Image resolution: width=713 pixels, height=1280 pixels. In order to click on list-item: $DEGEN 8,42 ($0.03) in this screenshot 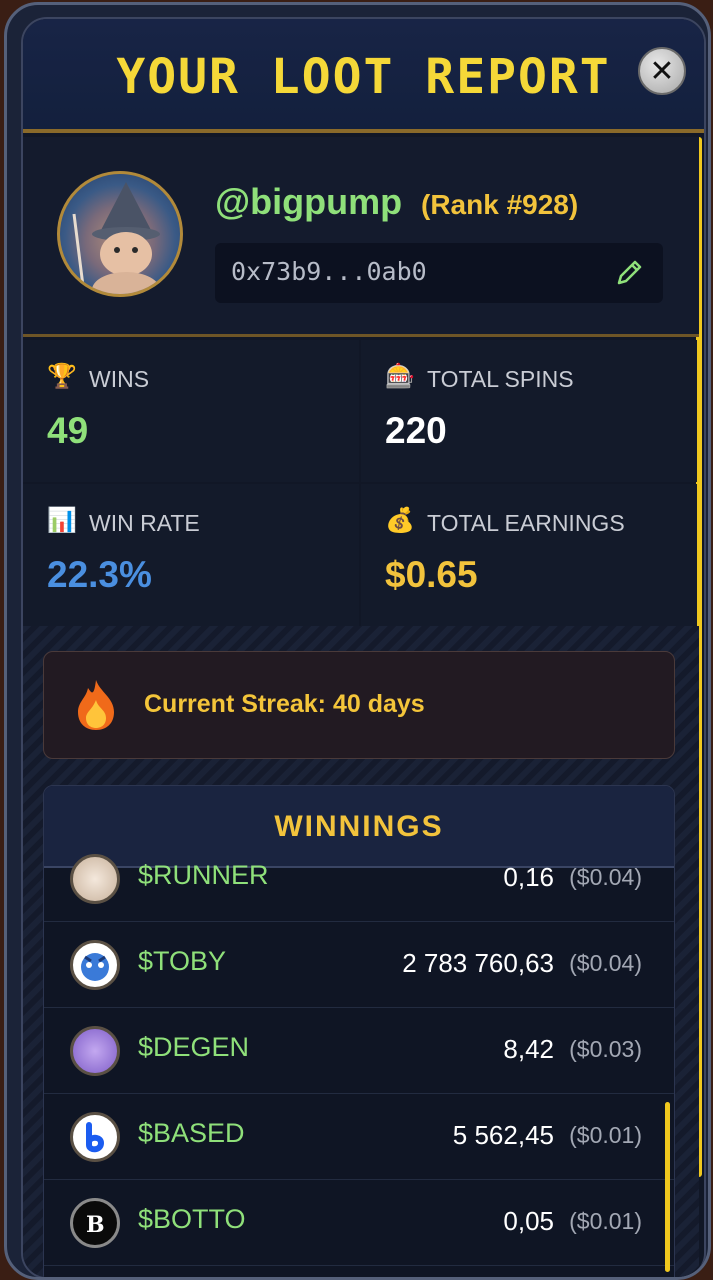, I will do `click(359, 1051)`.